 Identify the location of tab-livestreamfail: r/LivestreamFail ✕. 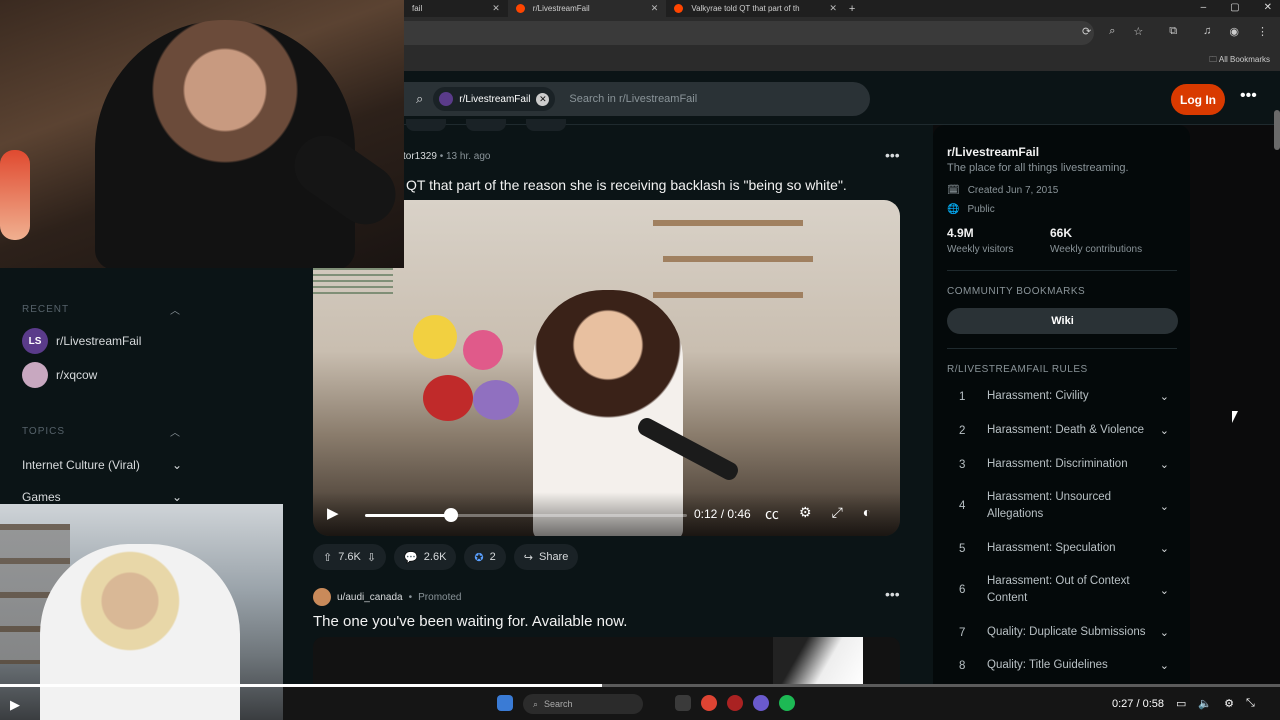
(587, 8).